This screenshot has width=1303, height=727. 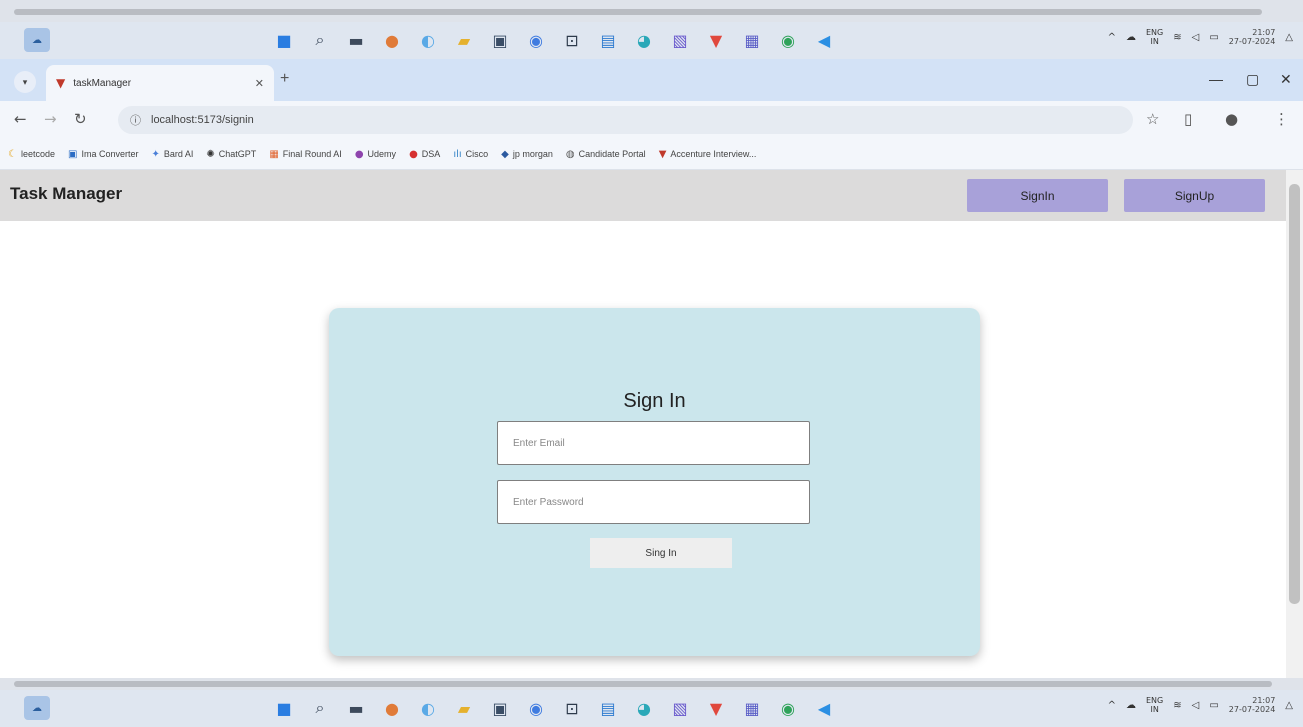 What do you see at coordinates (259, 83) in the screenshot?
I see `tab-close-icon: ✕` at bounding box center [259, 83].